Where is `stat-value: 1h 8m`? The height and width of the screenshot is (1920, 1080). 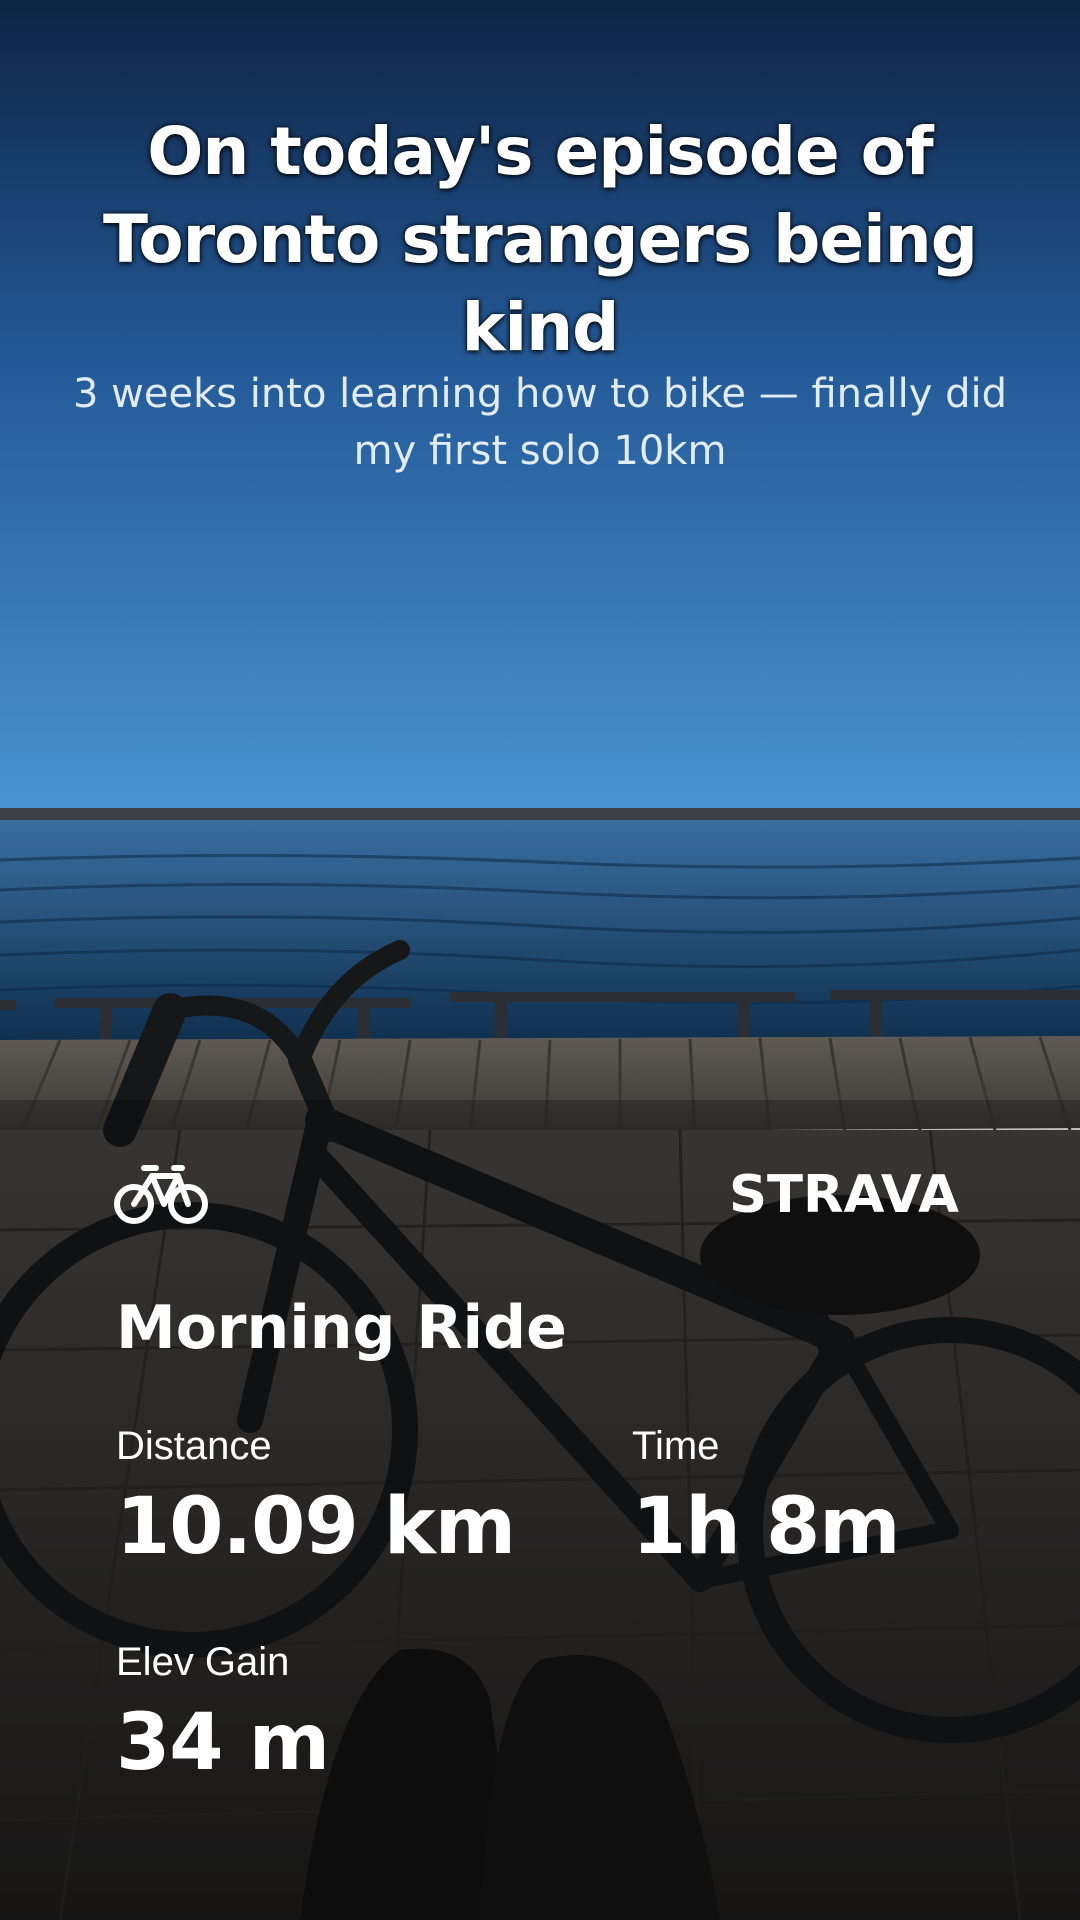 stat-value: 1h 8m is located at coordinates (766, 1527).